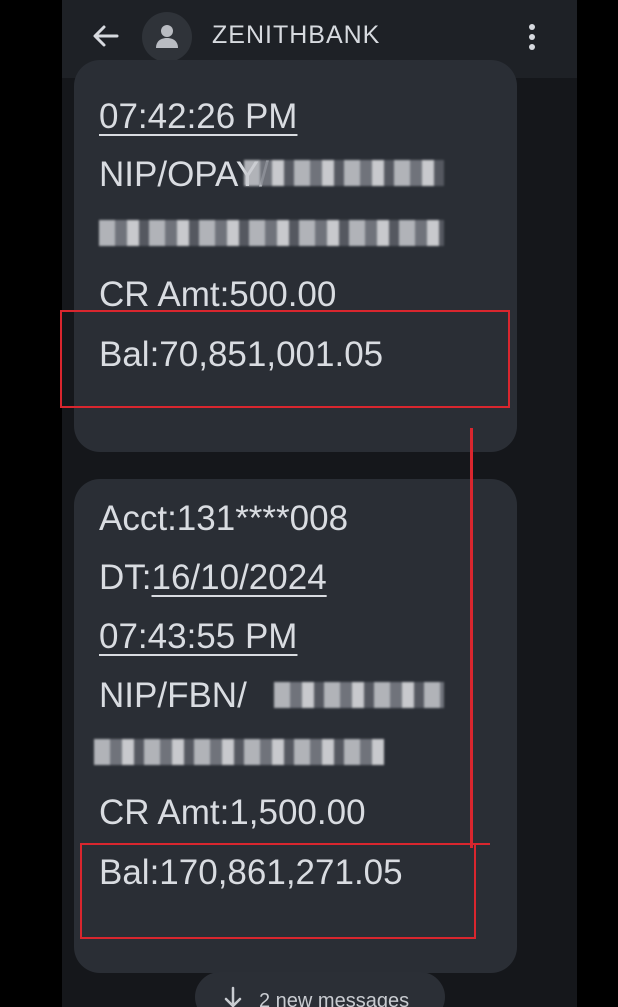  What do you see at coordinates (296, 35) in the screenshot?
I see `conversation-title: ZENITHBANK` at bounding box center [296, 35].